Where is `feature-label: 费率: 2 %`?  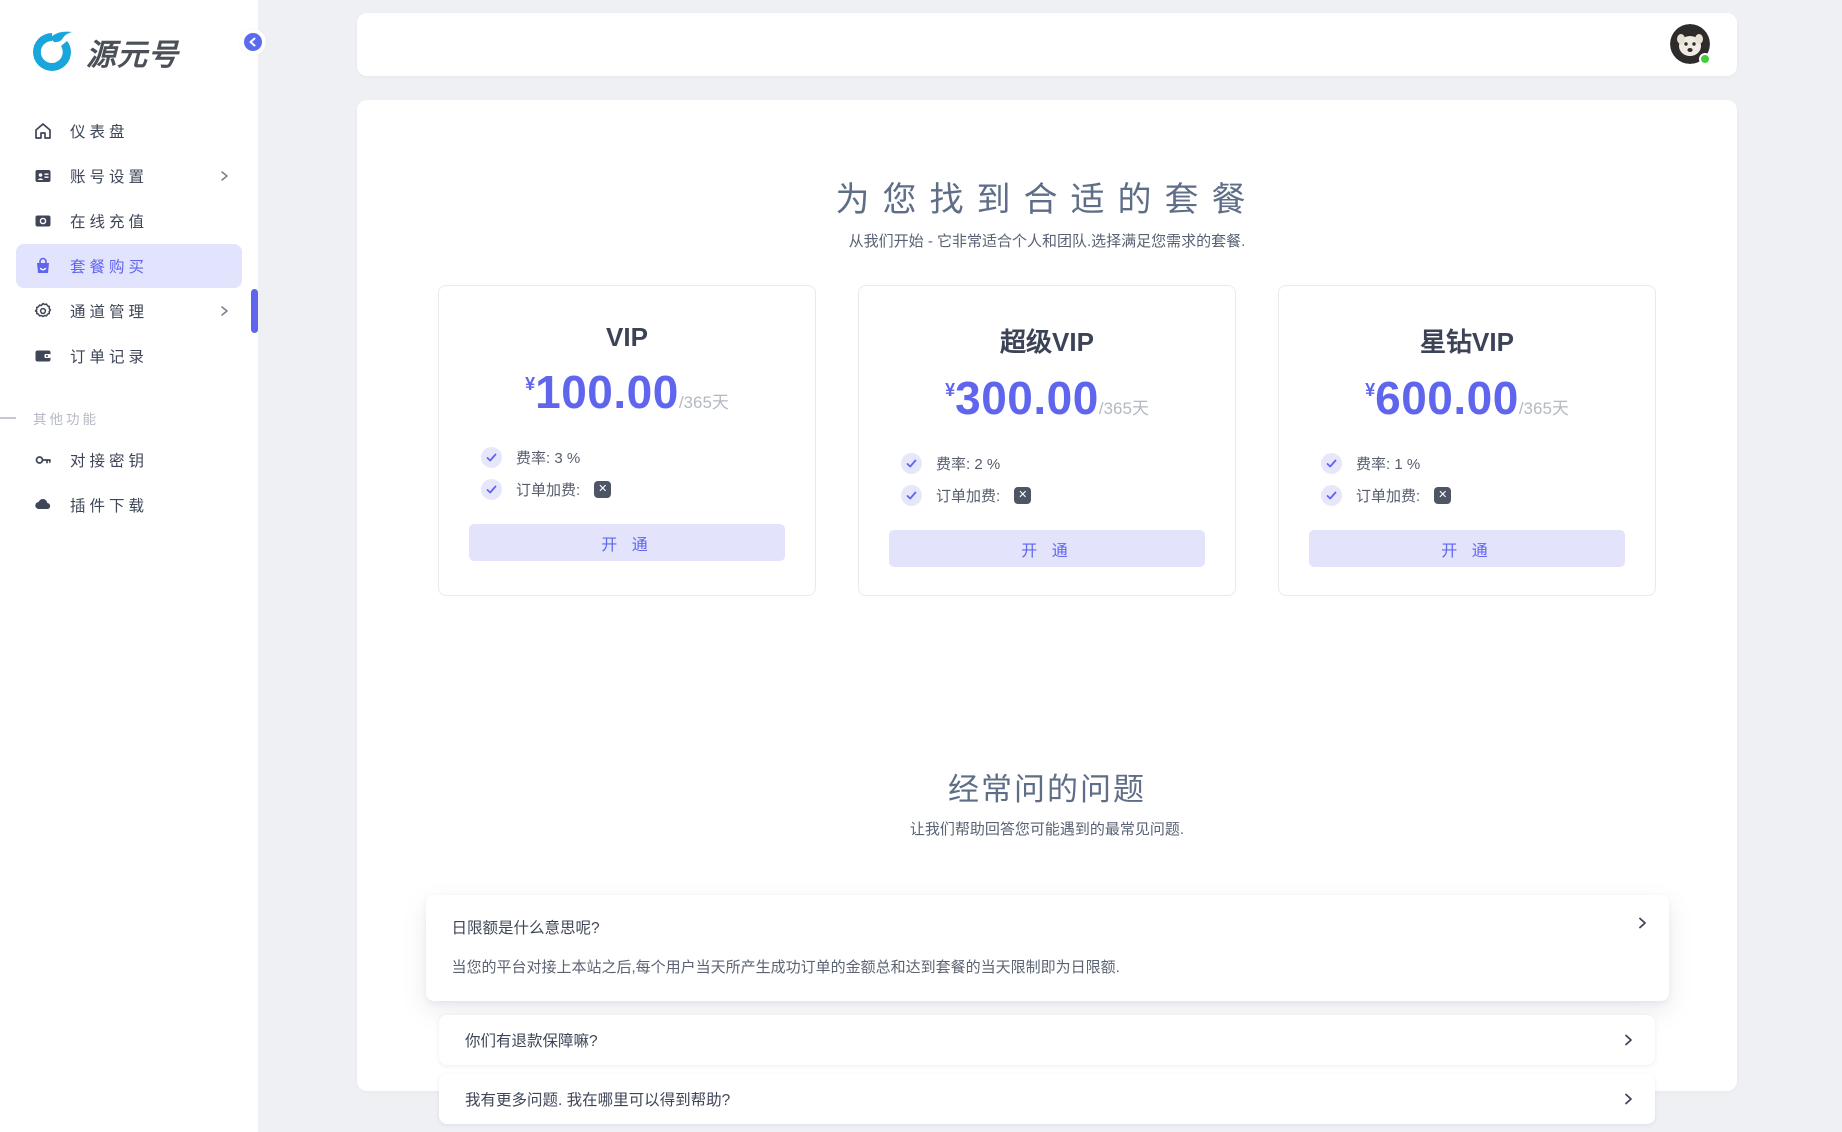 feature-label: 费率: 2 % is located at coordinates (968, 463).